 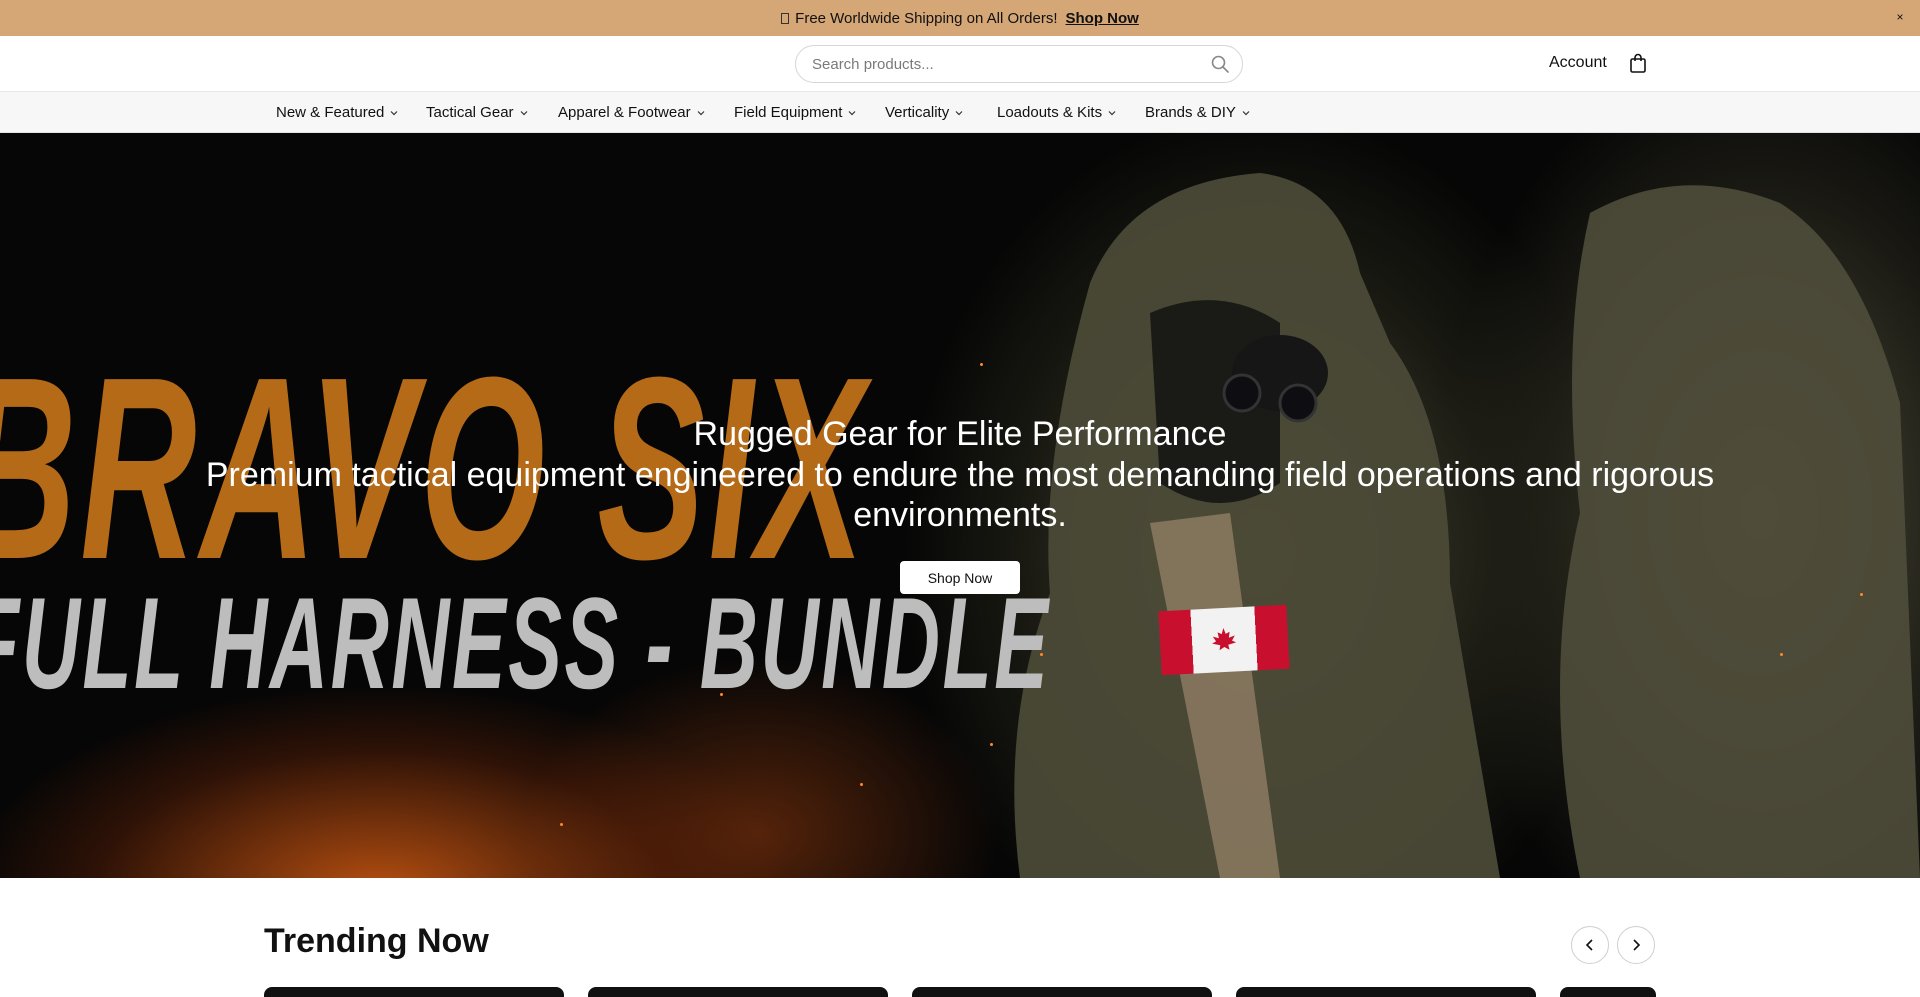 I want to click on nav-item-new-featured: New & Featured, so click(x=337, y=112).